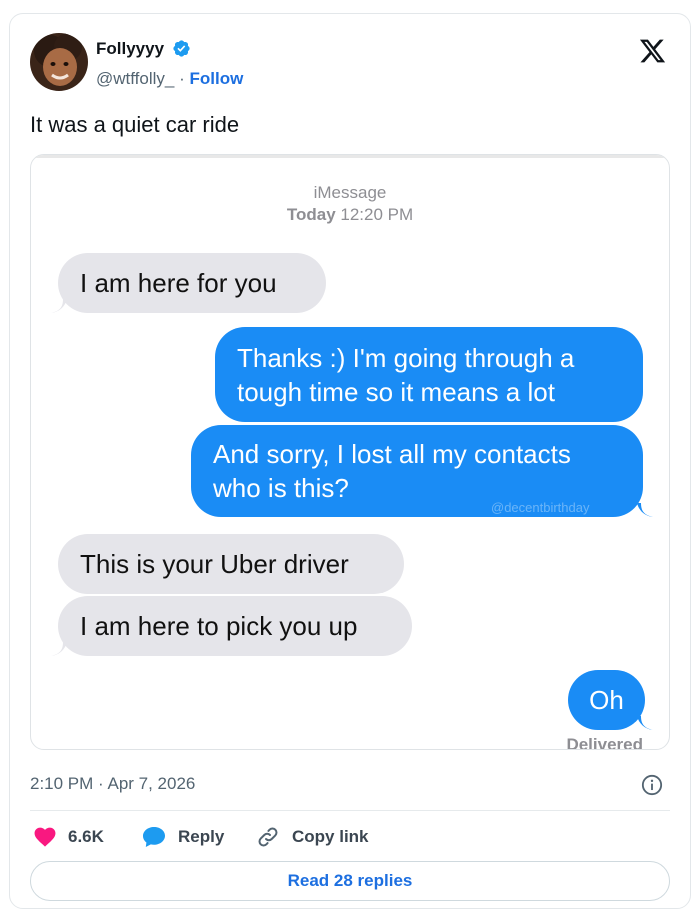  What do you see at coordinates (181, 48) in the screenshot?
I see `verified-badge-icon` at bounding box center [181, 48].